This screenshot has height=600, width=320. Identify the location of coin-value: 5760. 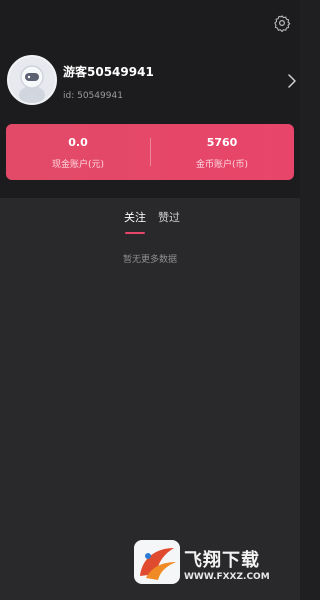
(222, 142).